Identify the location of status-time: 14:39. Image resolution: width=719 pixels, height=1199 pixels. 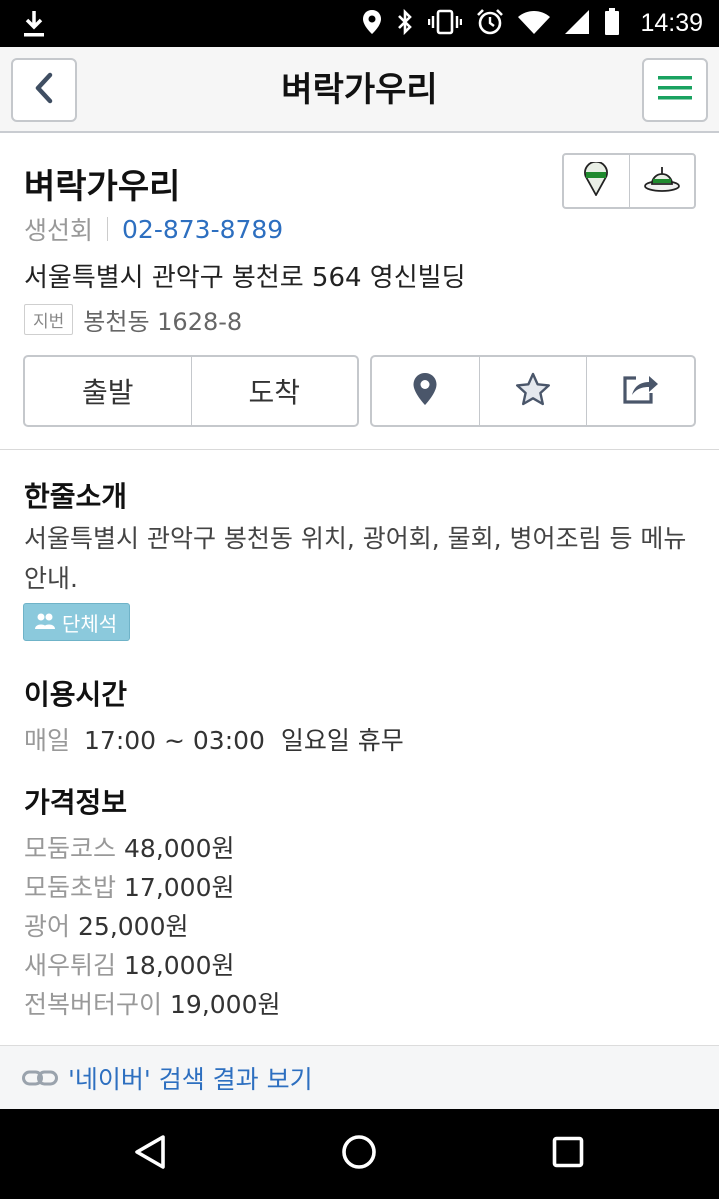
(671, 23).